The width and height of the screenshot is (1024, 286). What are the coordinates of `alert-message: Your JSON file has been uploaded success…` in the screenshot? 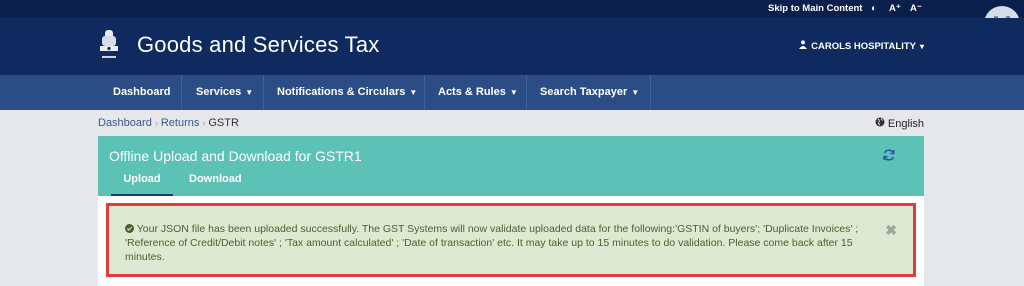 It's located at (492, 243).